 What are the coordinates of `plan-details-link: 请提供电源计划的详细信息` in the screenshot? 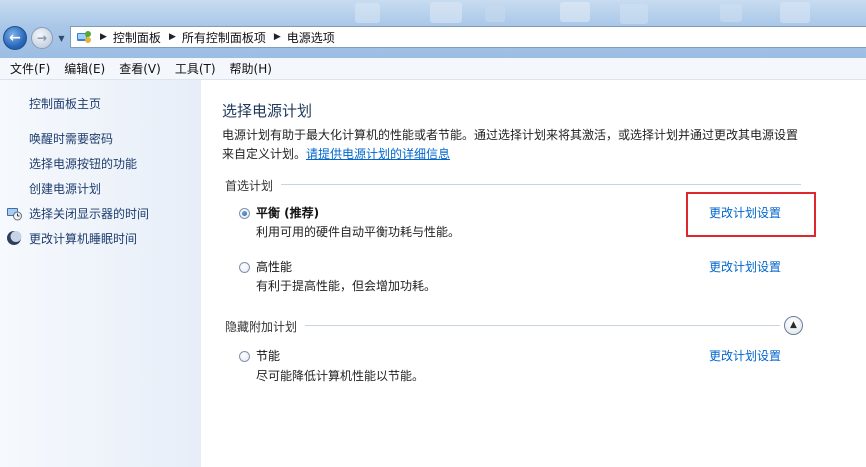 It's located at (378, 154).